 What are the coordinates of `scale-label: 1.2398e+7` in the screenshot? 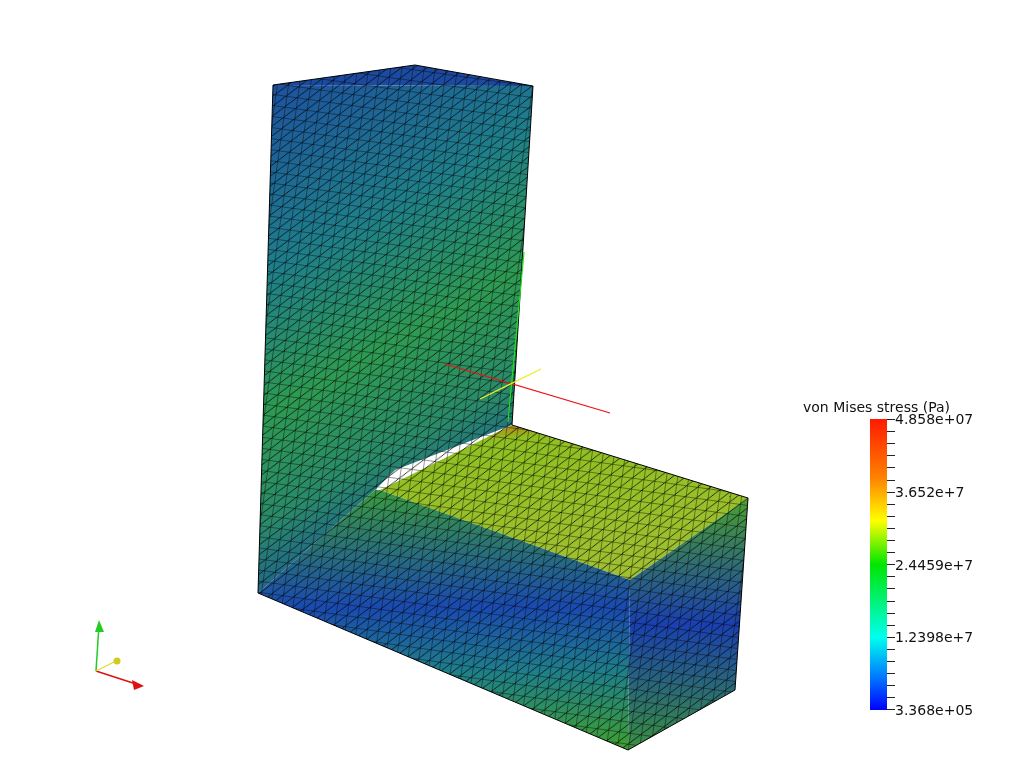 It's located at (934, 637).